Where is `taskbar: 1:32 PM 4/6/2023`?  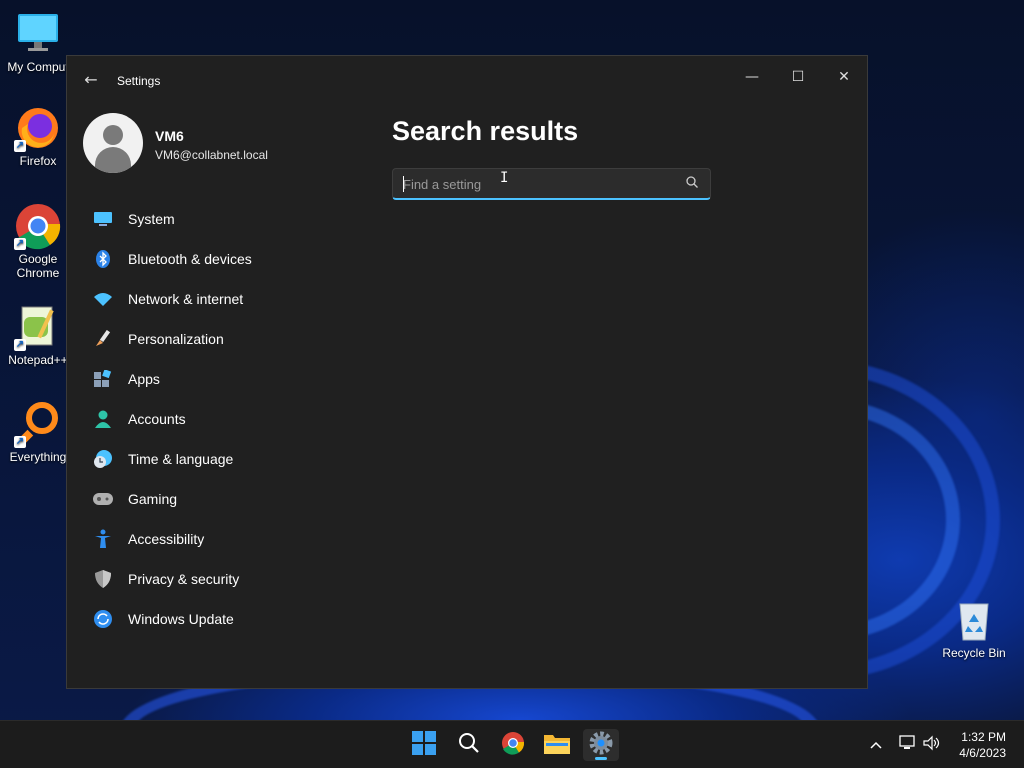 taskbar: 1:32 PM 4/6/2023 is located at coordinates (512, 744).